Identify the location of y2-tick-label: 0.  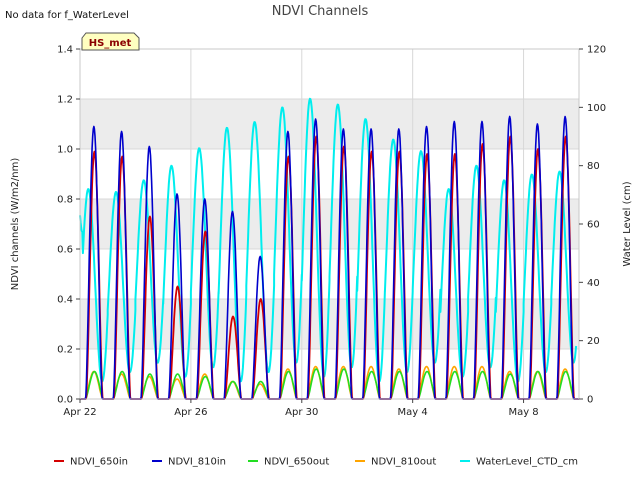
(590, 400).